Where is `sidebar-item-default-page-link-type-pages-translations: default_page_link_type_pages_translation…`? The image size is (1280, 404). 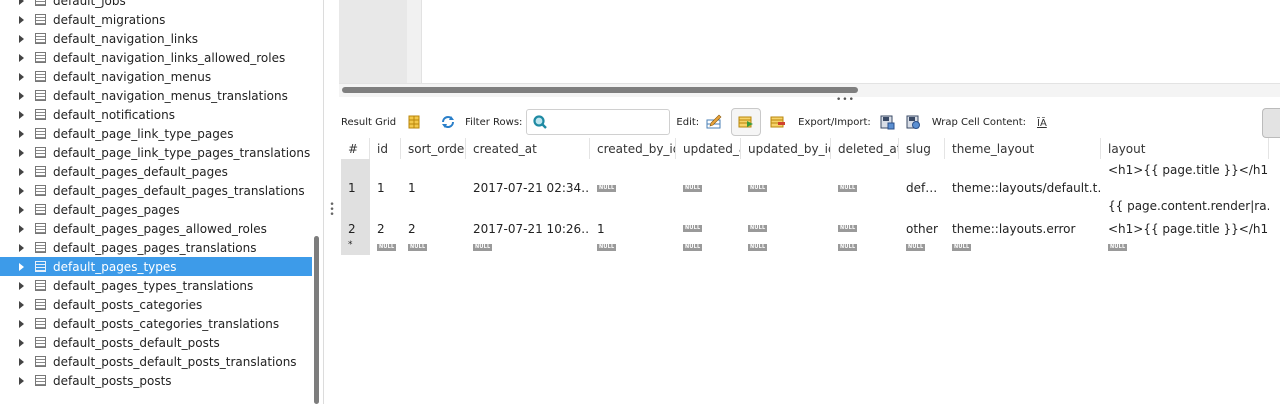 sidebar-item-default-page-link-type-pages-translations: default_page_link_type_pages_translation… is located at coordinates (156, 152).